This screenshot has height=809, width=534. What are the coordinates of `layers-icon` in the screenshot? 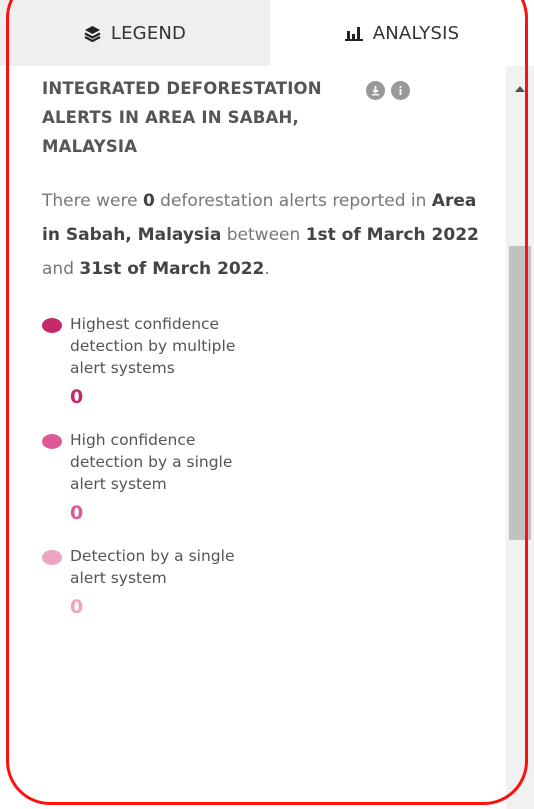 It's located at (92, 33).